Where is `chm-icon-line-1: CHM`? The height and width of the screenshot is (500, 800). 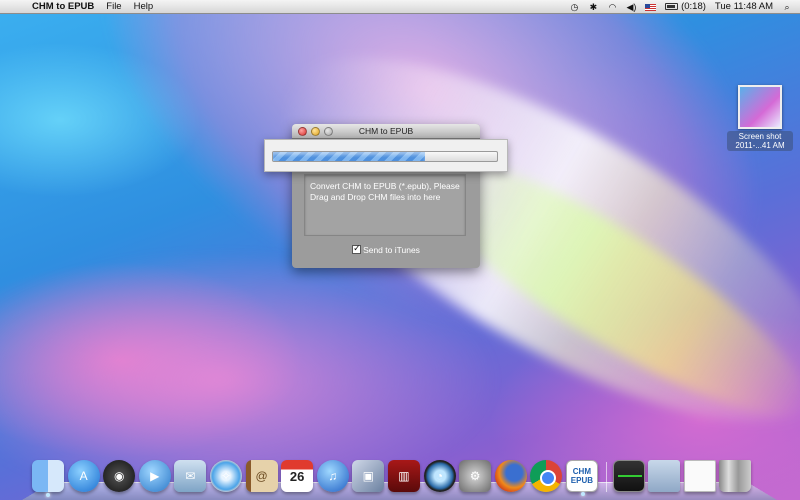 chm-icon-line-1: CHM is located at coordinates (581, 471).